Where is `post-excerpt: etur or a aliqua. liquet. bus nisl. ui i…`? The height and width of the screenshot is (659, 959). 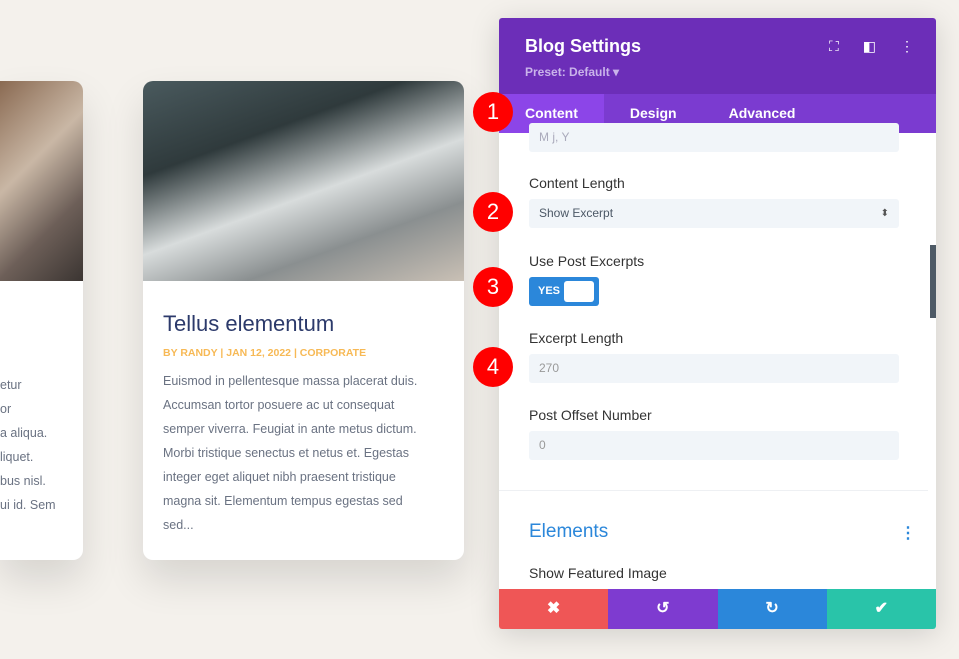
post-excerpt: etur or a aliqua. liquet. bus nisl. ui i… is located at coordinates (28, 445).